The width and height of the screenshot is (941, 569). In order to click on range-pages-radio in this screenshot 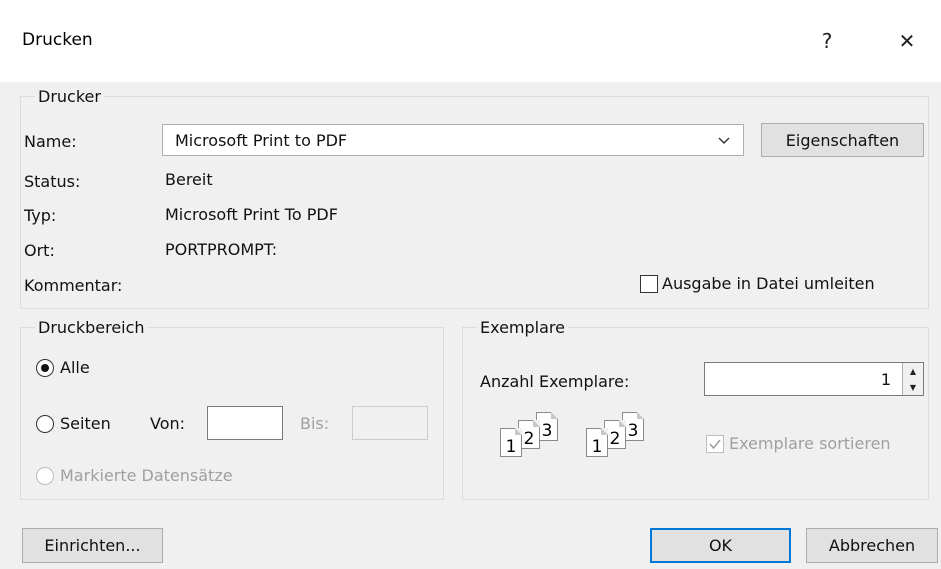, I will do `click(45, 423)`.